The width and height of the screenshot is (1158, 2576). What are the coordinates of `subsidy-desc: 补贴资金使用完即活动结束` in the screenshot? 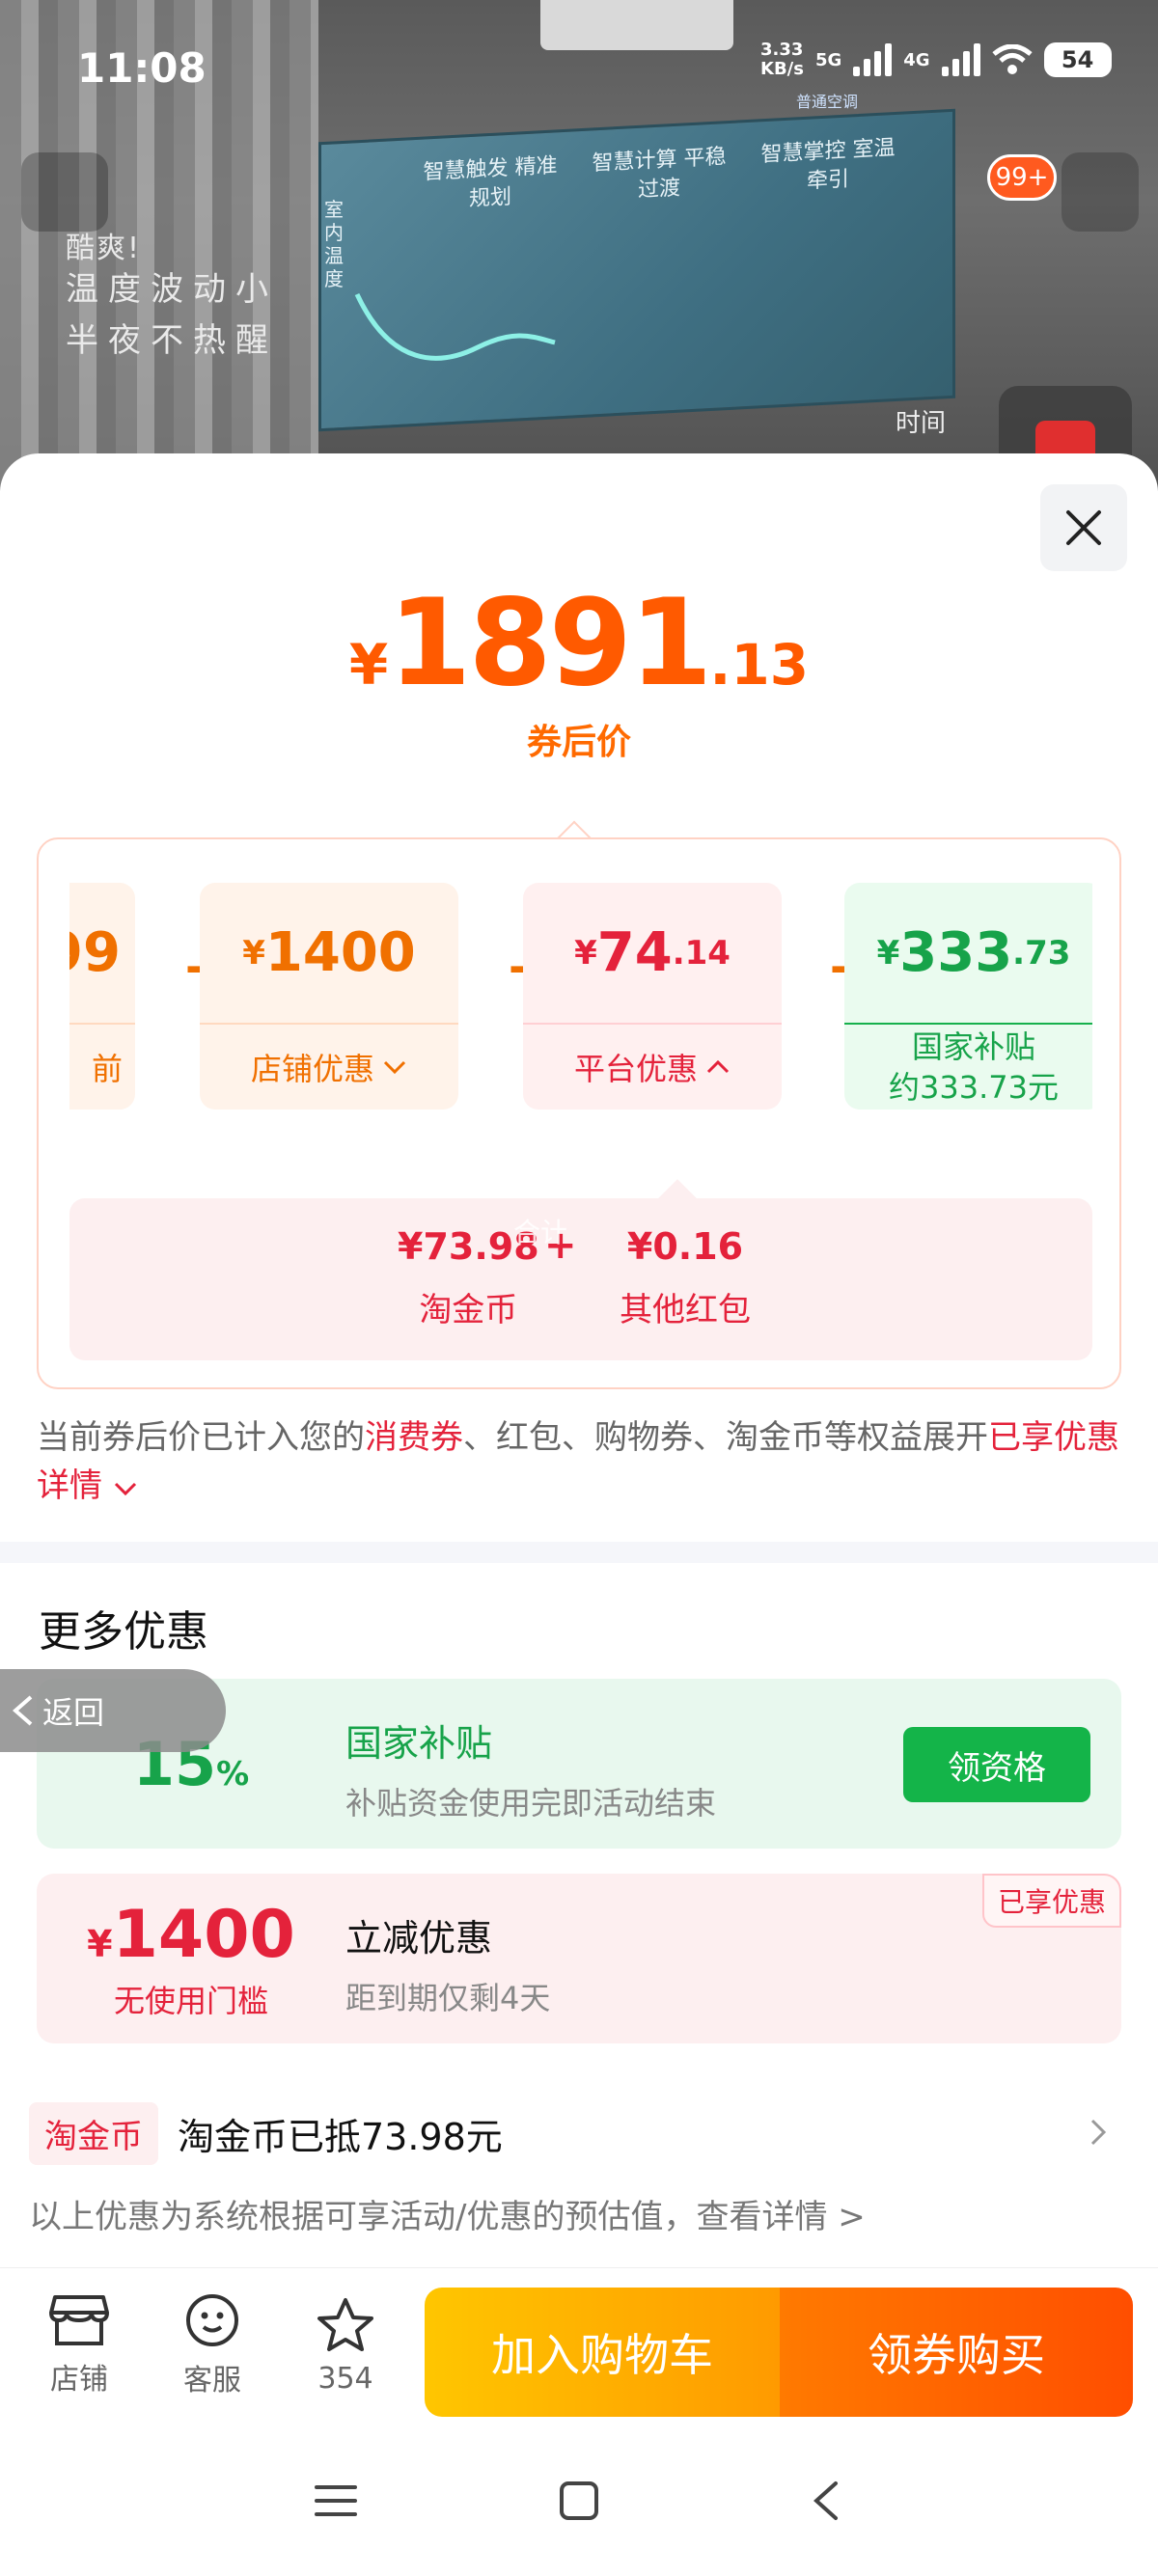 It's located at (531, 1804).